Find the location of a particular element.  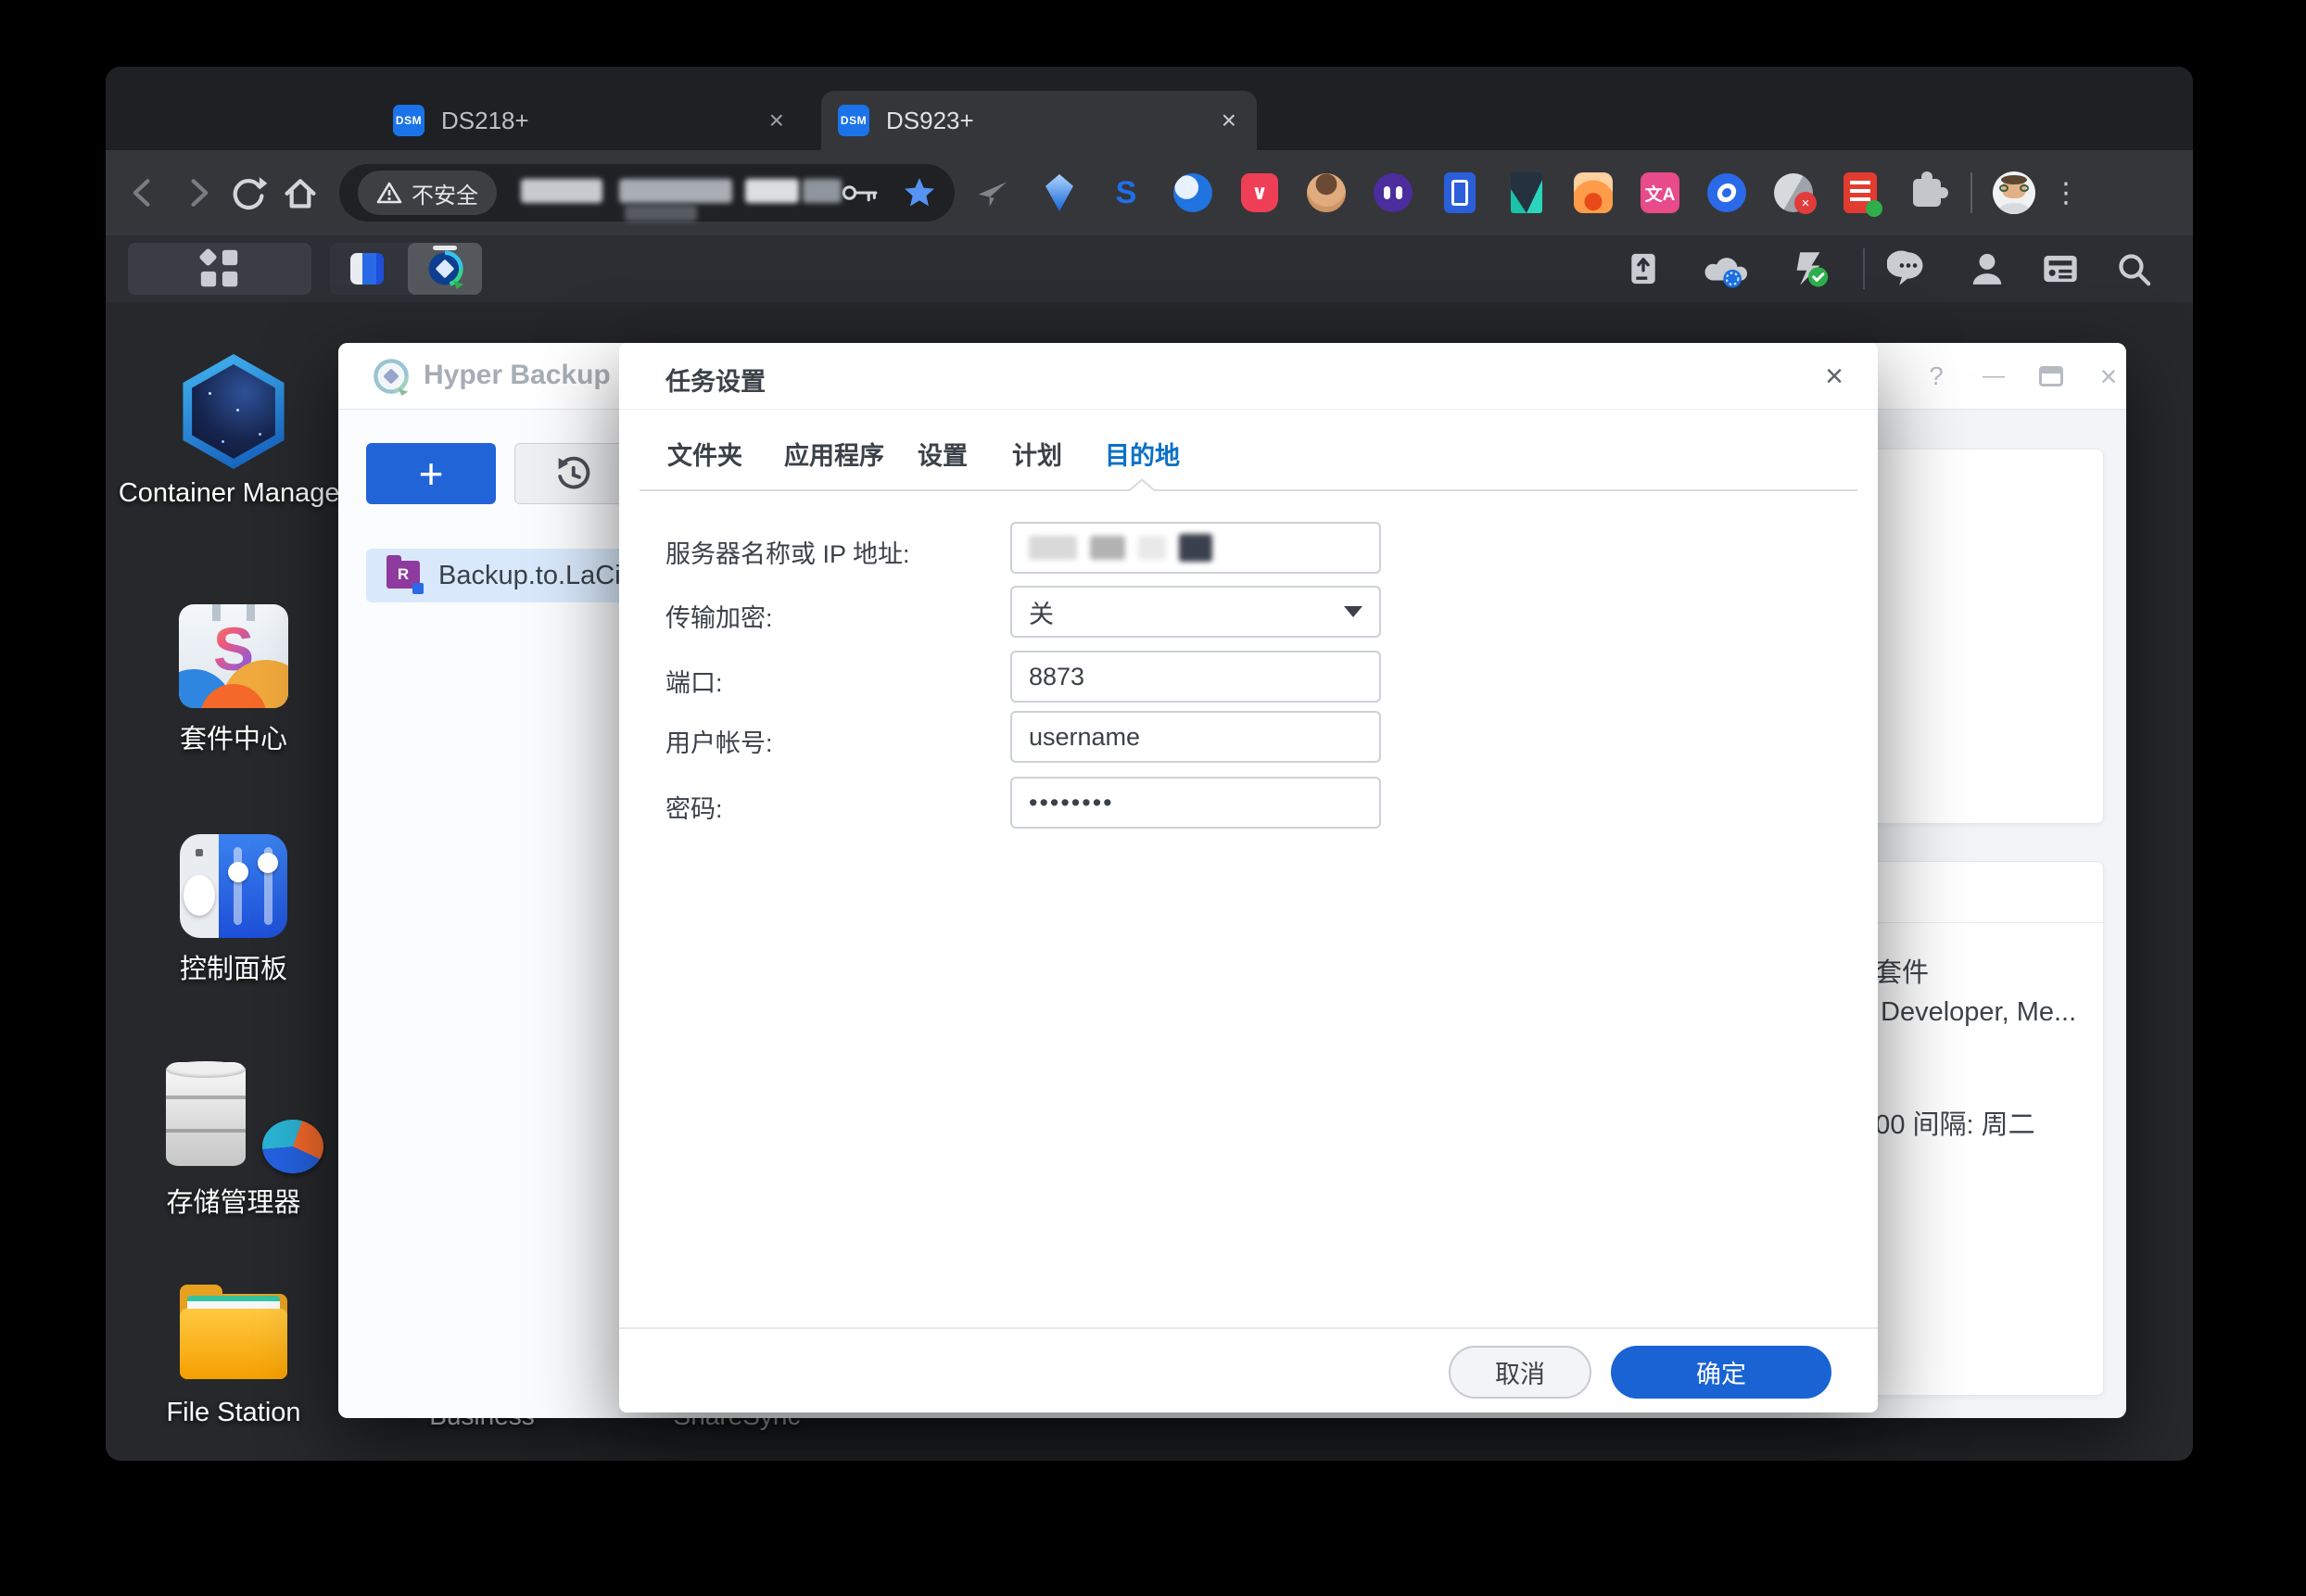

desktop-icon-file-station: File Station is located at coordinates (233, 1354).